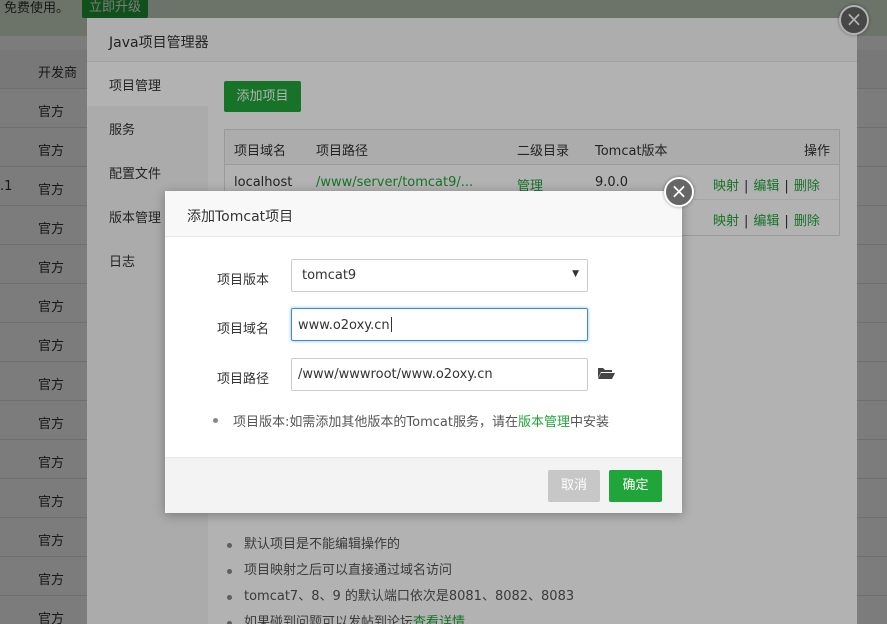 The width and height of the screenshot is (887, 624). I want to click on confirm-button: 确定, so click(635, 486).